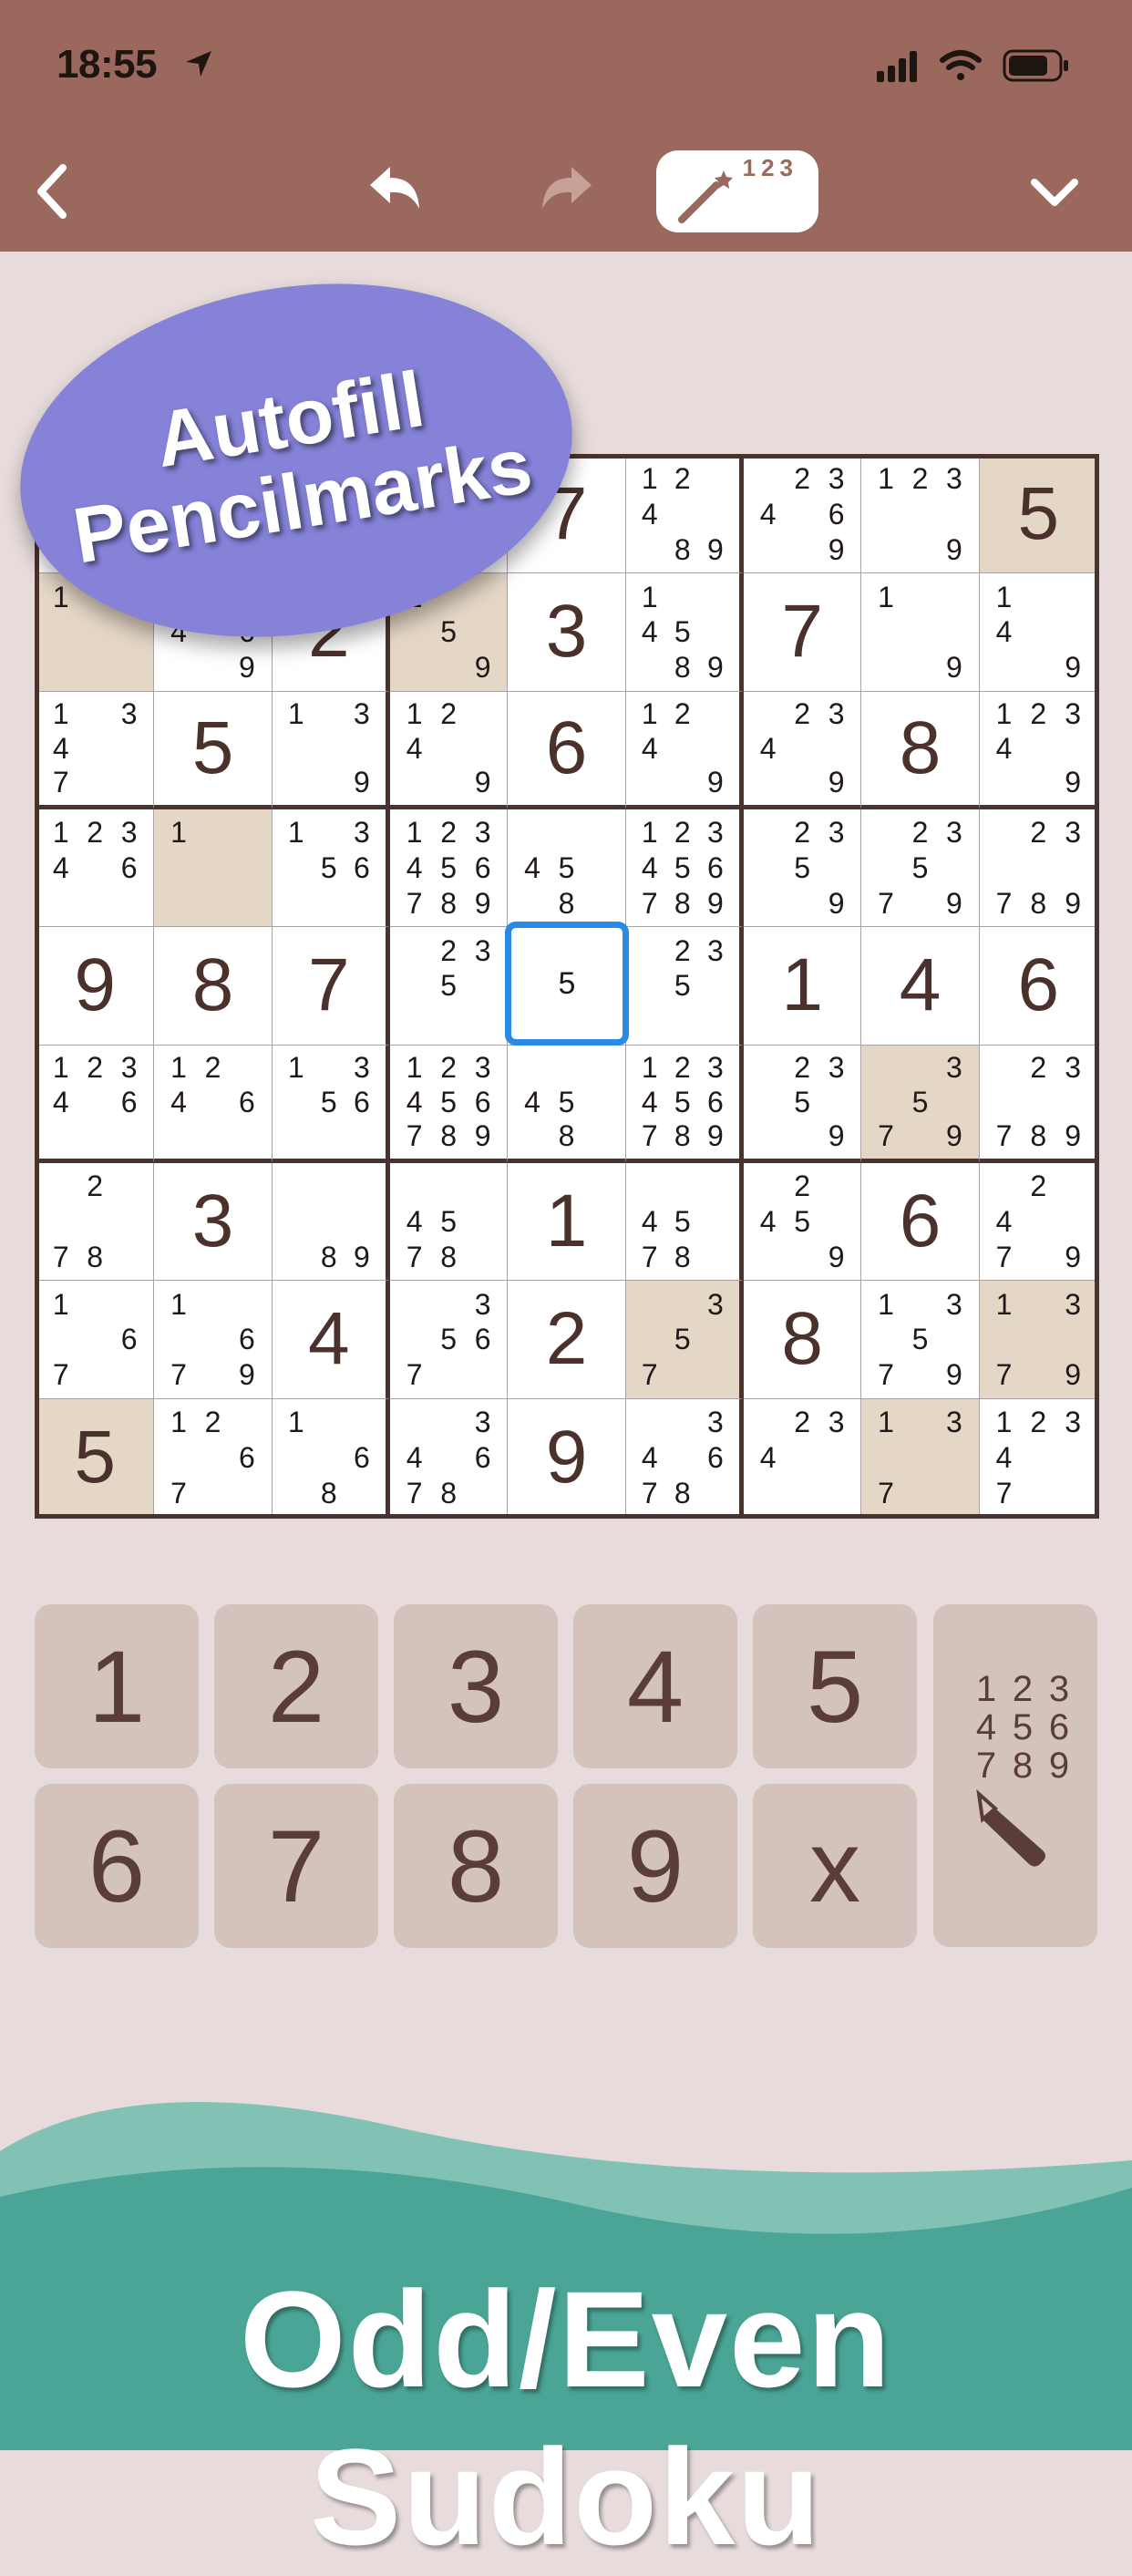  What do you see at coordinates (655, 1866) in the screenshot?
I see `number-key-9: 9` at bounding box center [655, 1866].